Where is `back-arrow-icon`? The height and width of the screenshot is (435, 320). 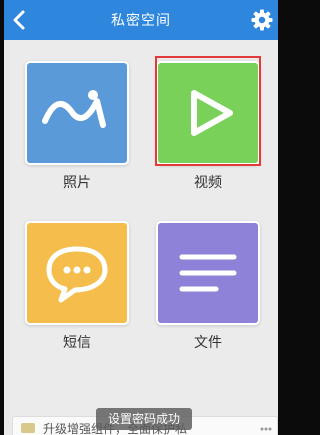
back-arrow-icon is located at coordinates (19, 20).